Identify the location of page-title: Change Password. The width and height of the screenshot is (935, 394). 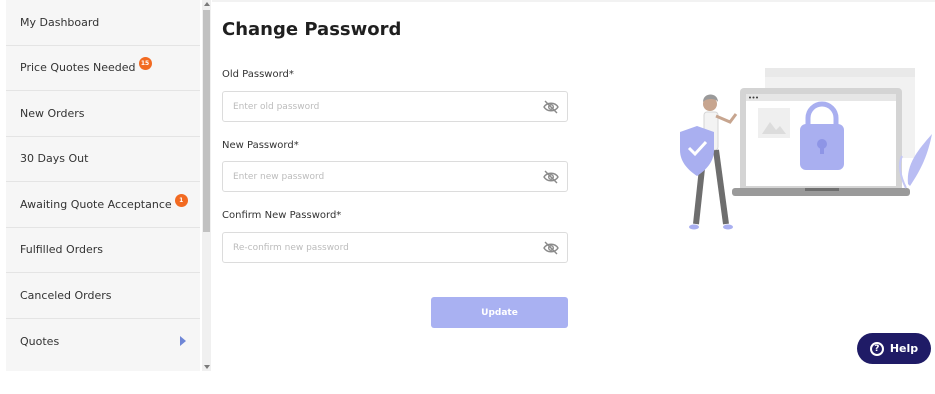
(312, 29).